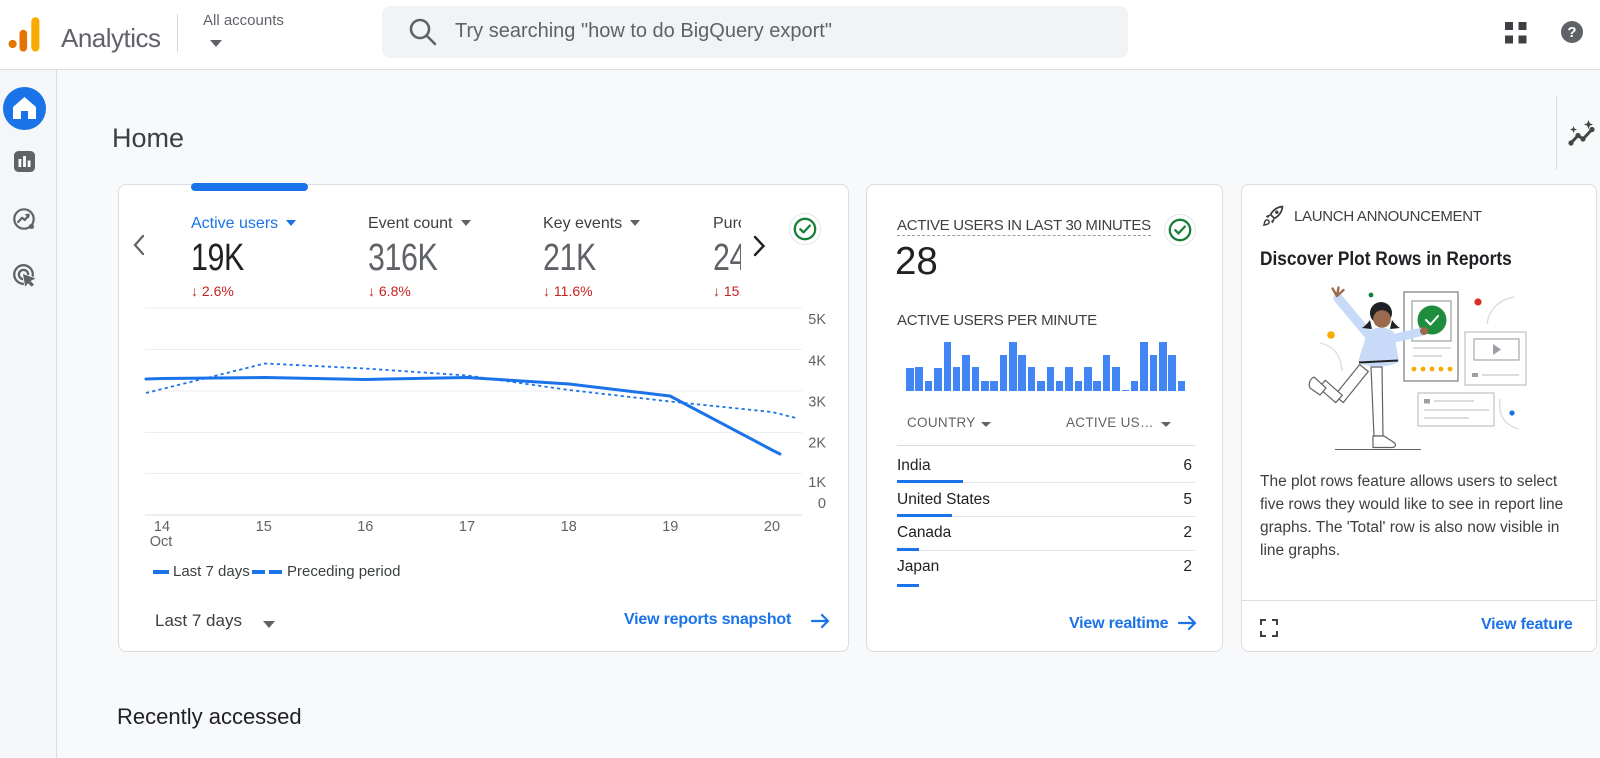  Describe the element at coordinates (817, 403) in the screenshot. I see `svg-text: 3K` at that location.